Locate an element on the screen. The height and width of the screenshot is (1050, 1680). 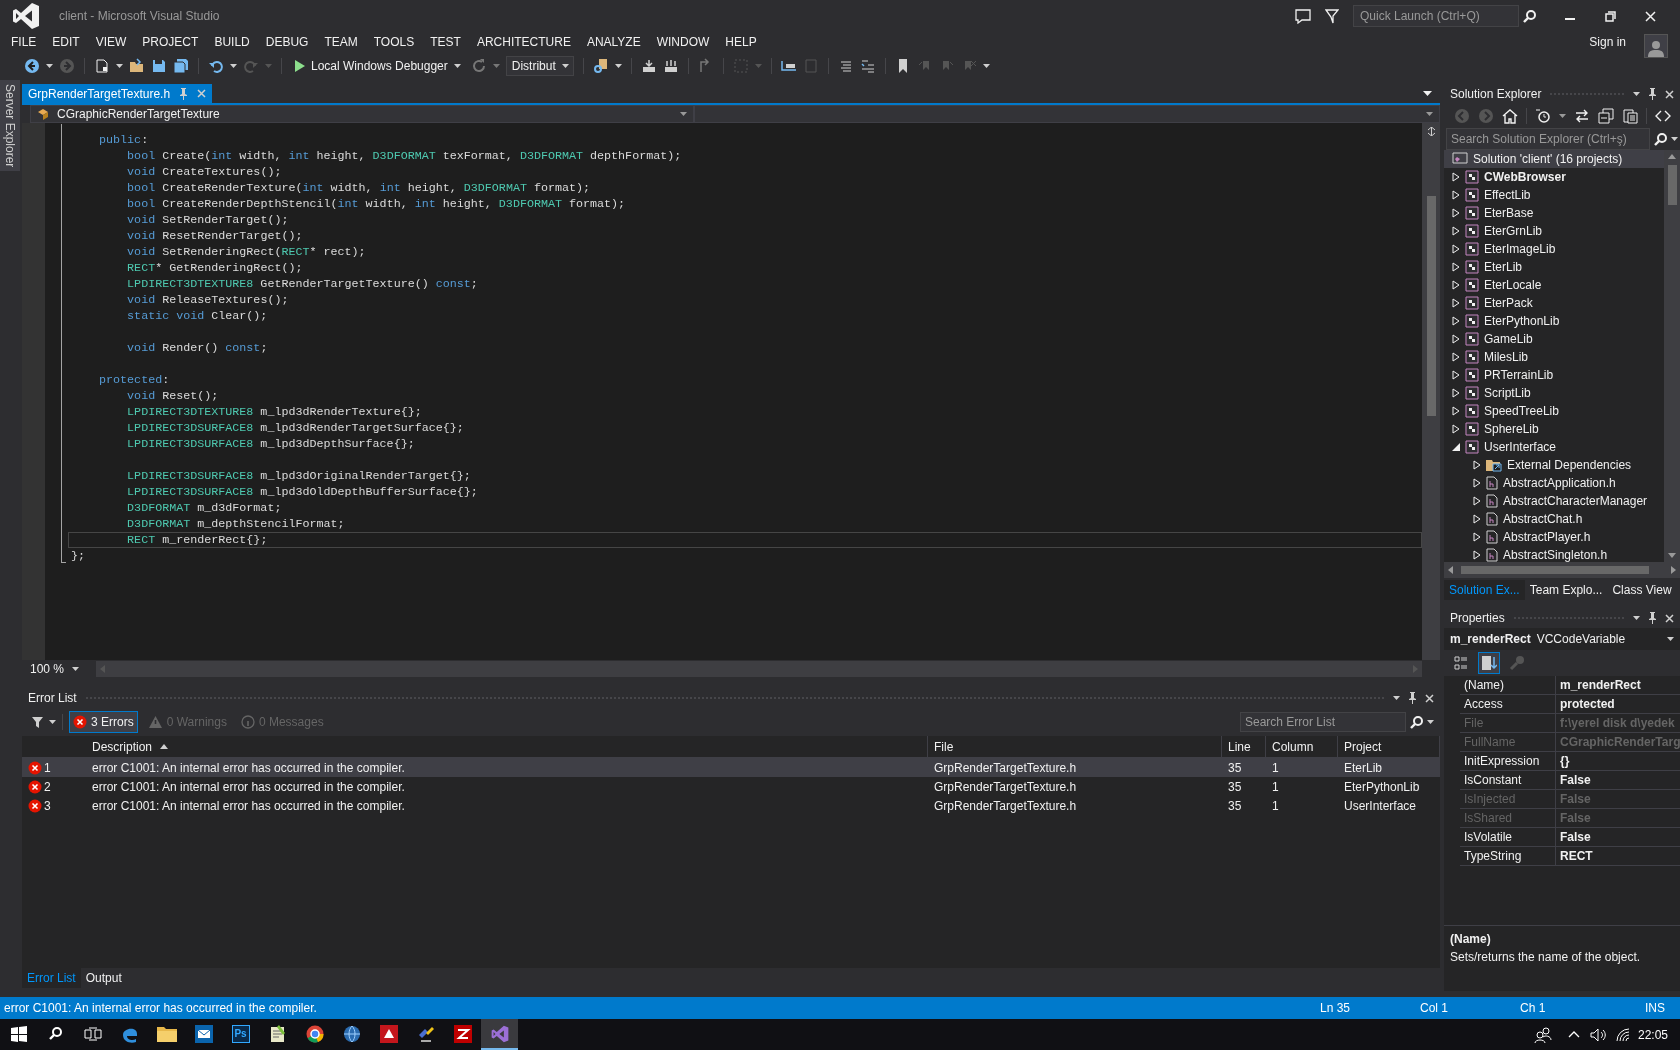
tree-item: ScriptLib is located at coordinates (1554, 393).